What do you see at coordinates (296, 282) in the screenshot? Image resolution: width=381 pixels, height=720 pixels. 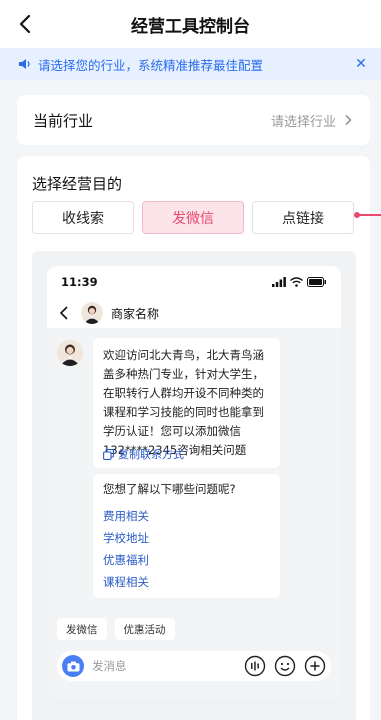 I see `wifi-icon` at bounding box center [296, 282].